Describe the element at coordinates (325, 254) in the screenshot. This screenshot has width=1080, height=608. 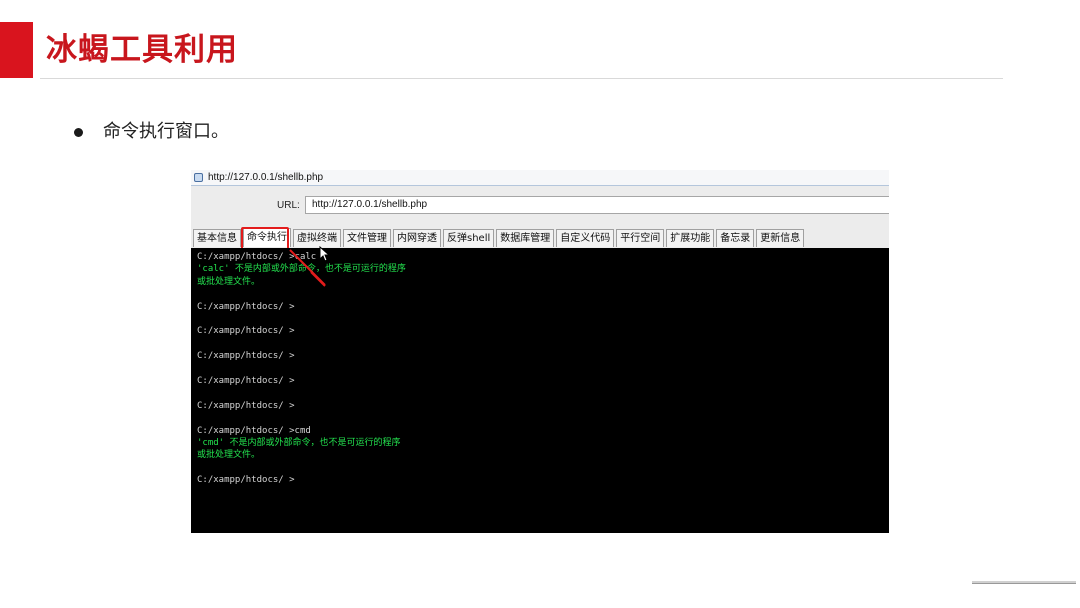
I see `mouse-cursor-icon` at that location.